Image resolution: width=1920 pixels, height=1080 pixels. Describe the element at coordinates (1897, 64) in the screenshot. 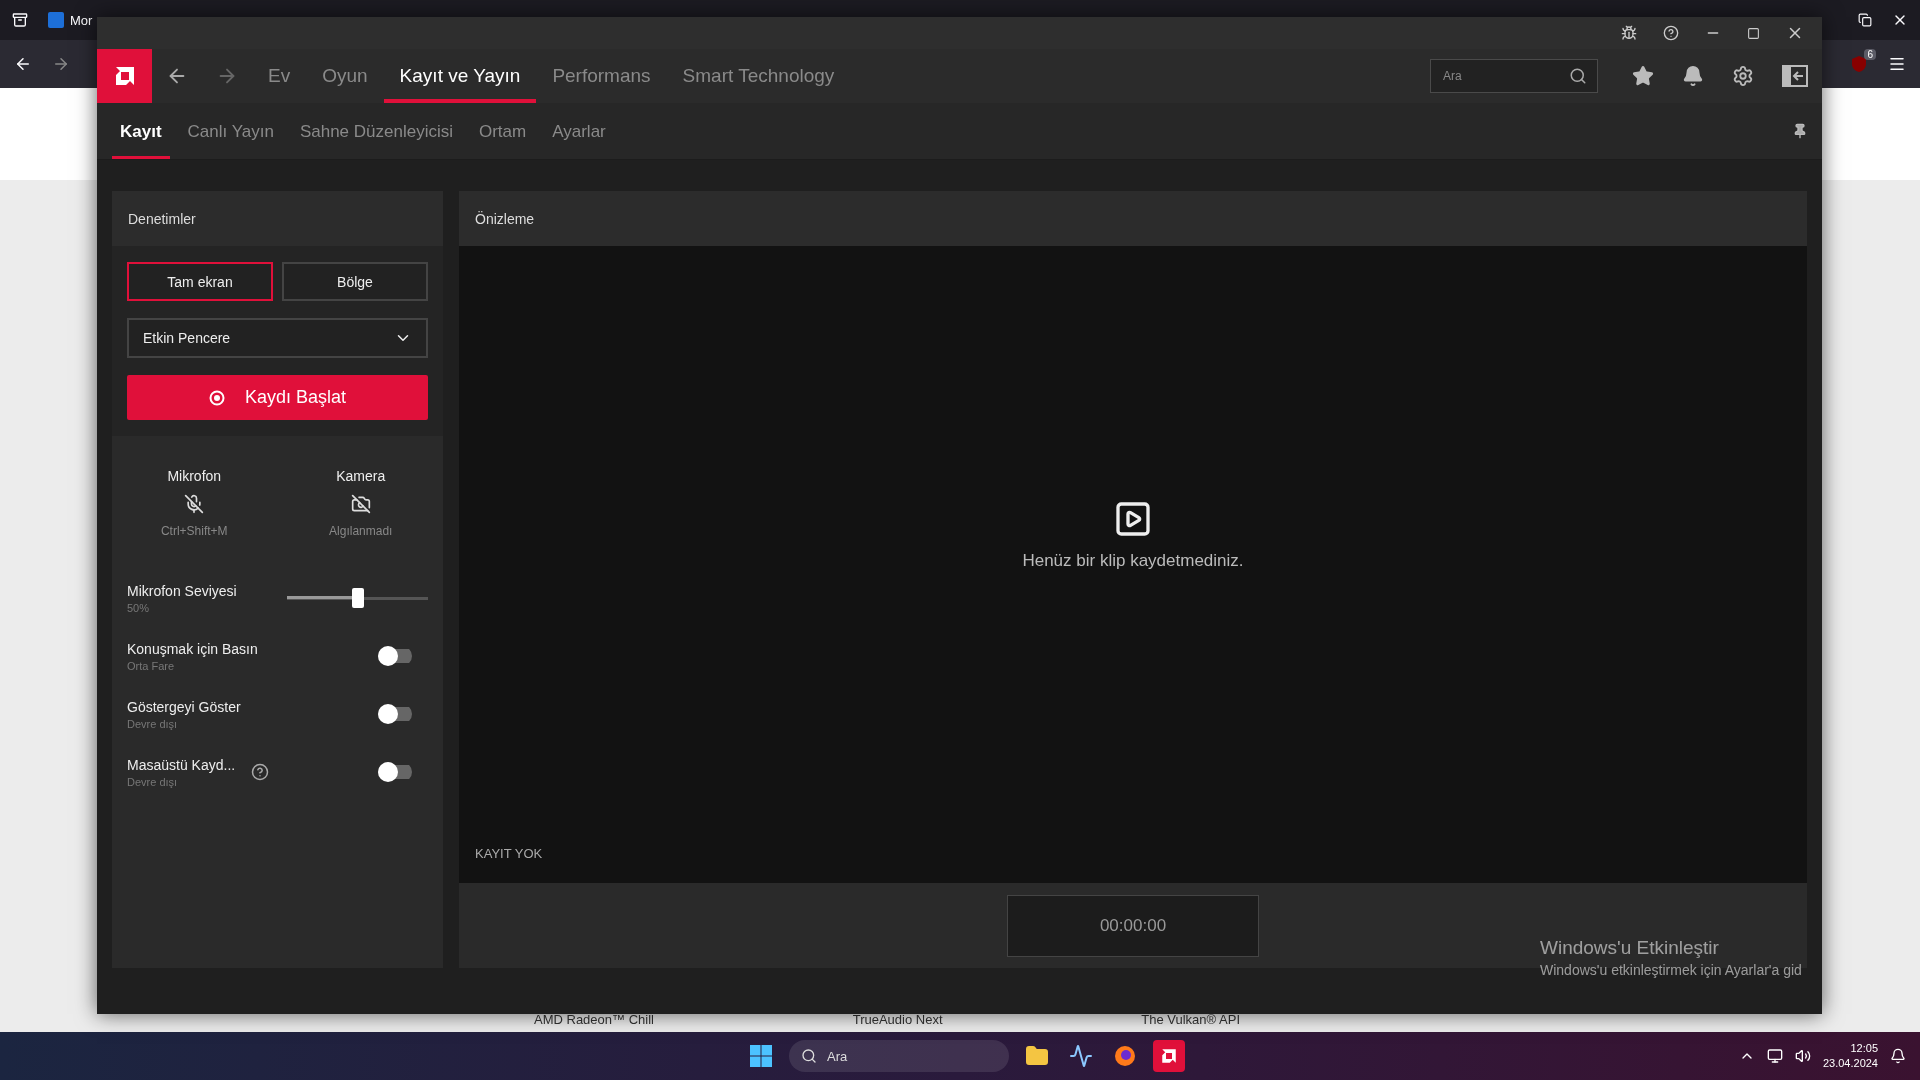

I see `menu-icon` at that location.